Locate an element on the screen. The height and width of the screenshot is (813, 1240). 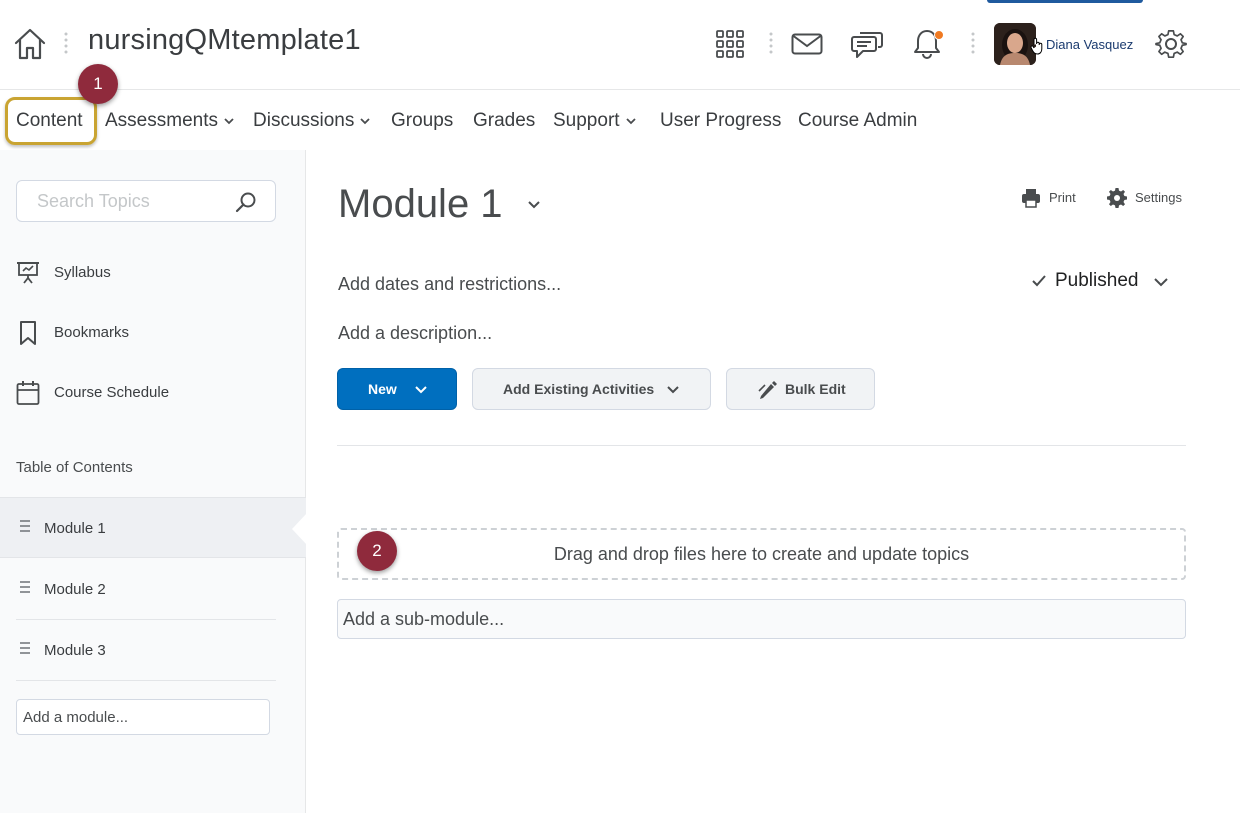
new-button: New is located at coordinates (397, 389).